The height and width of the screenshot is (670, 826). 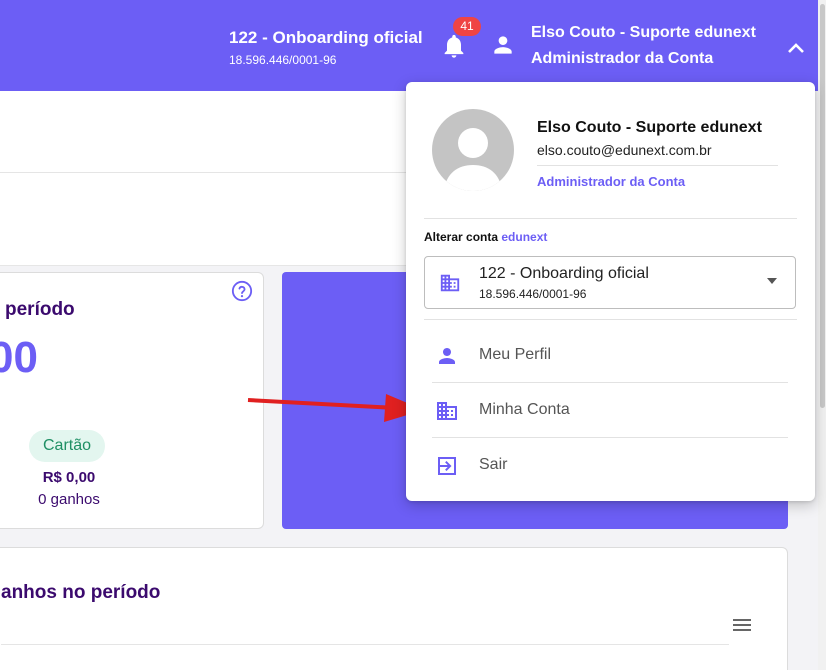 I want to click on org-cnpj: 18.596.446/0001-96, so click(x=283, y=60).